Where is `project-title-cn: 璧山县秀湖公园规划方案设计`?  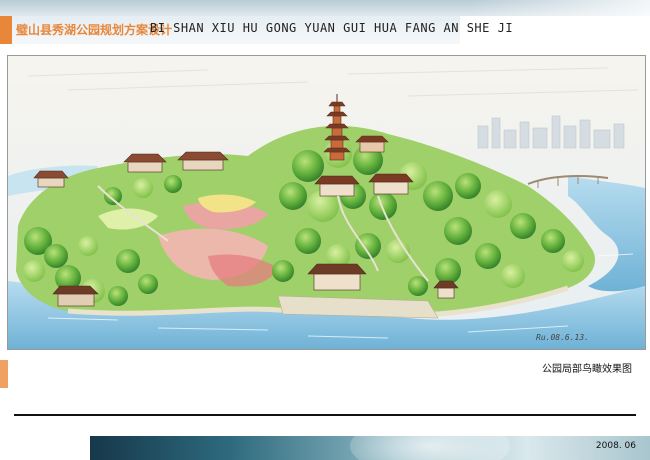
project-title-cn: 璧山县秀湖公园规划方案设计 is located at coordinates (94, 30).